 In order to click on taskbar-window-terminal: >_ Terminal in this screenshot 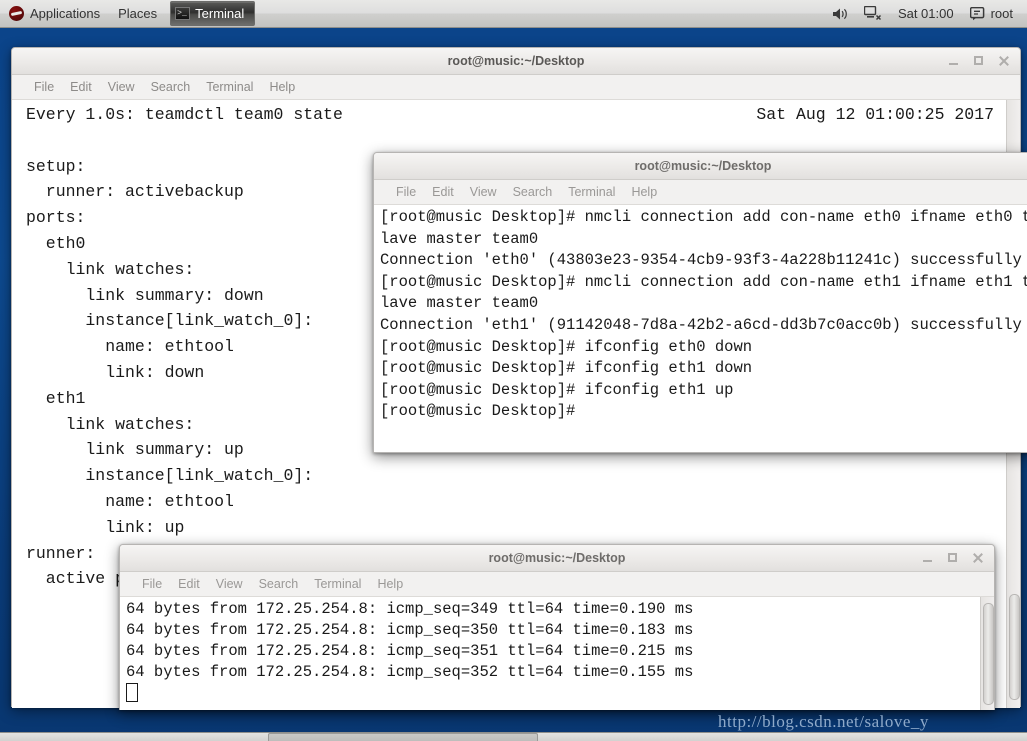, I will do `click(213, 13)`.